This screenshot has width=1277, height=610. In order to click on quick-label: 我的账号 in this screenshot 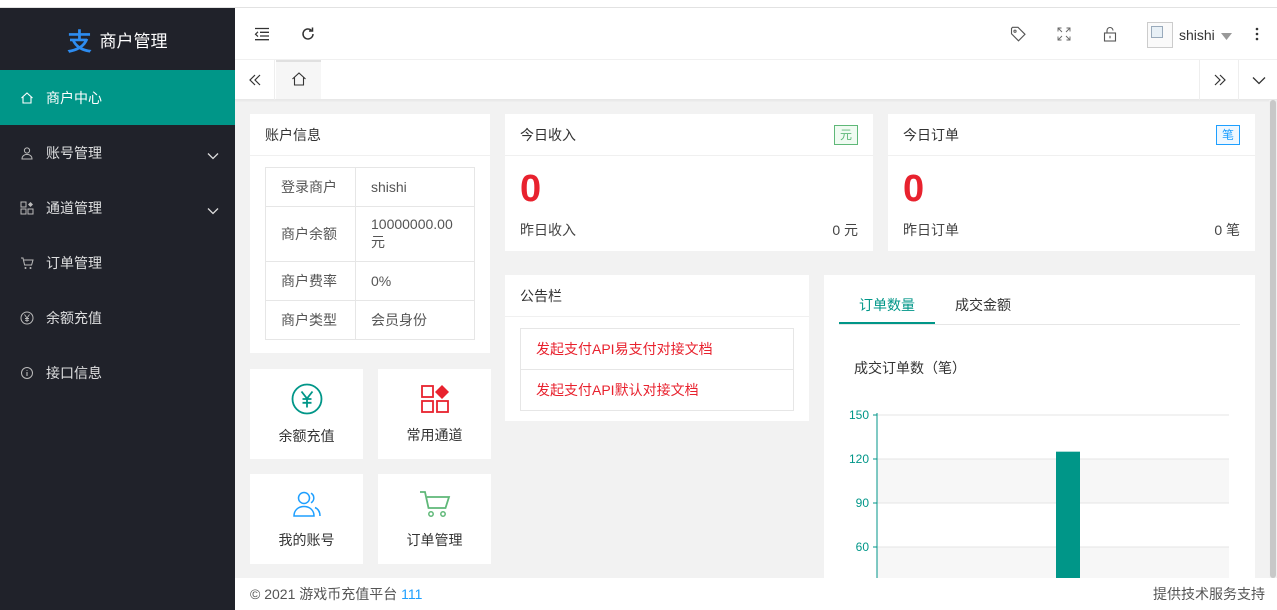, I will do `click(306, 539)`.